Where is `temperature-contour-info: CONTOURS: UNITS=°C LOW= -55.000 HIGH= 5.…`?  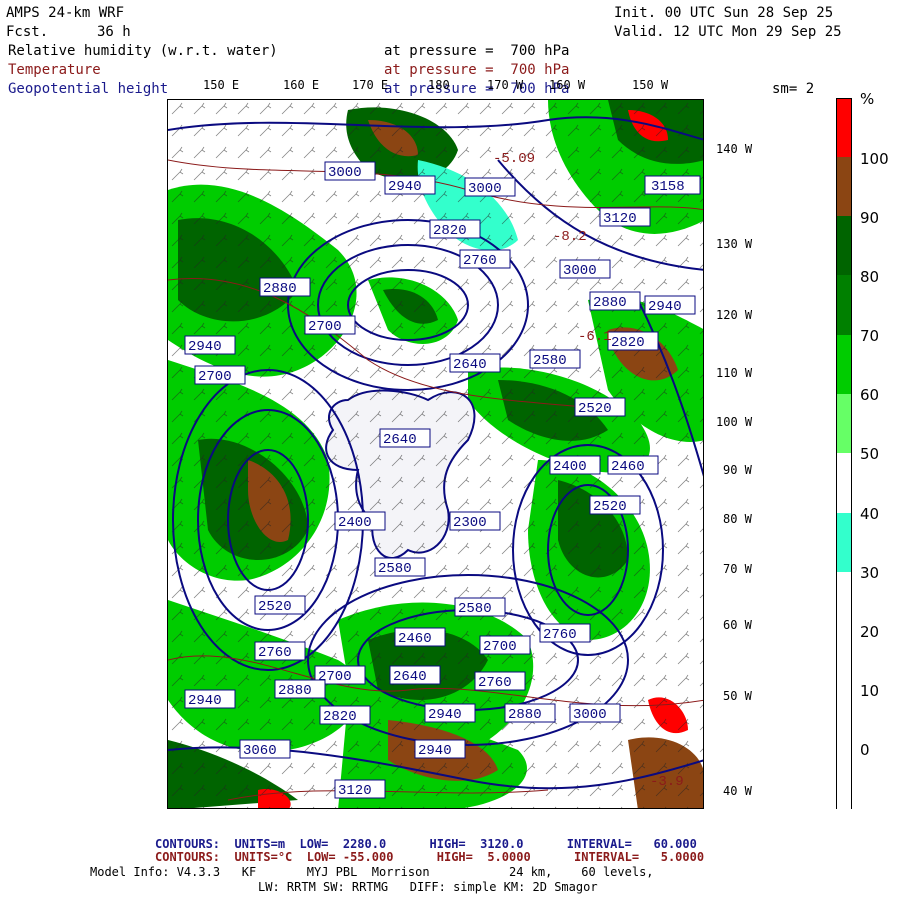 temperature-contour-info: CONTOURS: UNITS=°C LOW= -55.000 HIGH= 5.… is located at coordinates (430, 857).